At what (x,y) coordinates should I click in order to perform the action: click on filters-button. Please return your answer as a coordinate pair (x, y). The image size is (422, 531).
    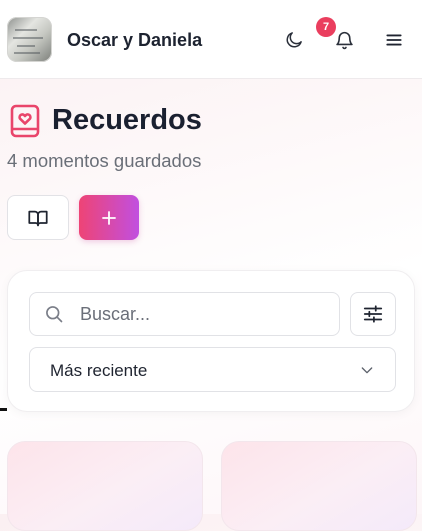
    Looking at the image, I should click on (373, 314).